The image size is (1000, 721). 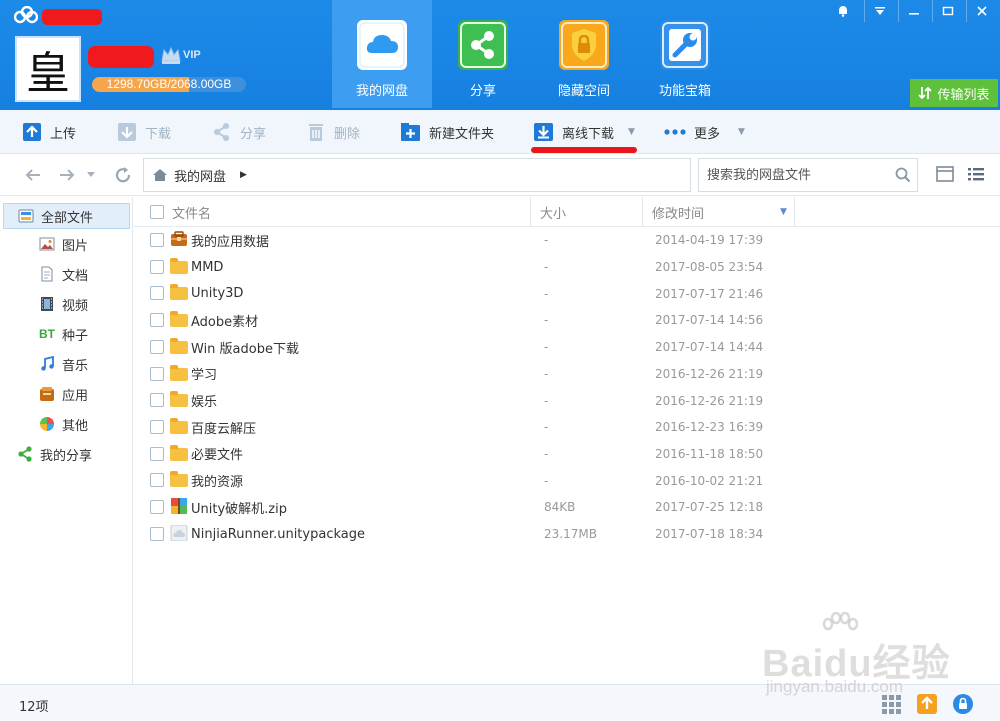 I want to click on file-name: Unity破解机.zip, so click(x=239, y=507).